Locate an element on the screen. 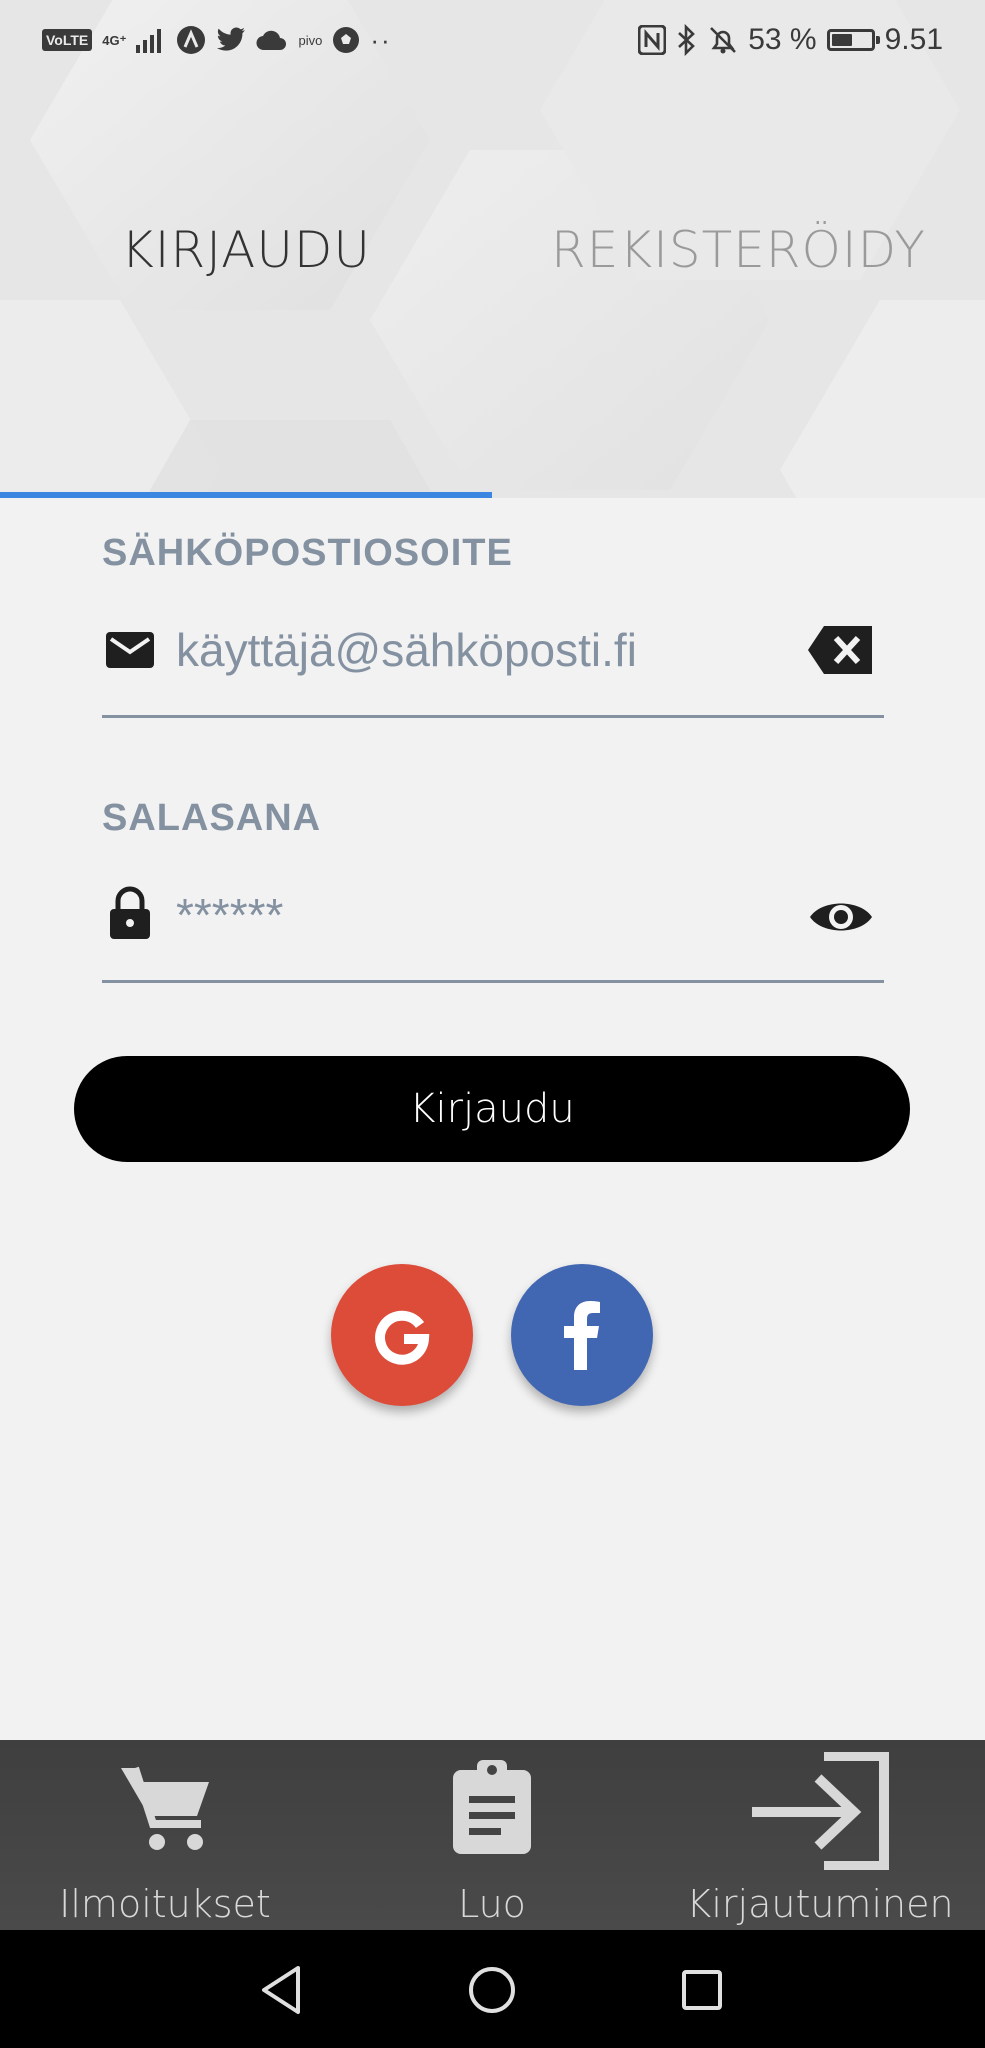 The image size is (985, 2048). password-label: SALASANA is located at coordinates (212, 818).